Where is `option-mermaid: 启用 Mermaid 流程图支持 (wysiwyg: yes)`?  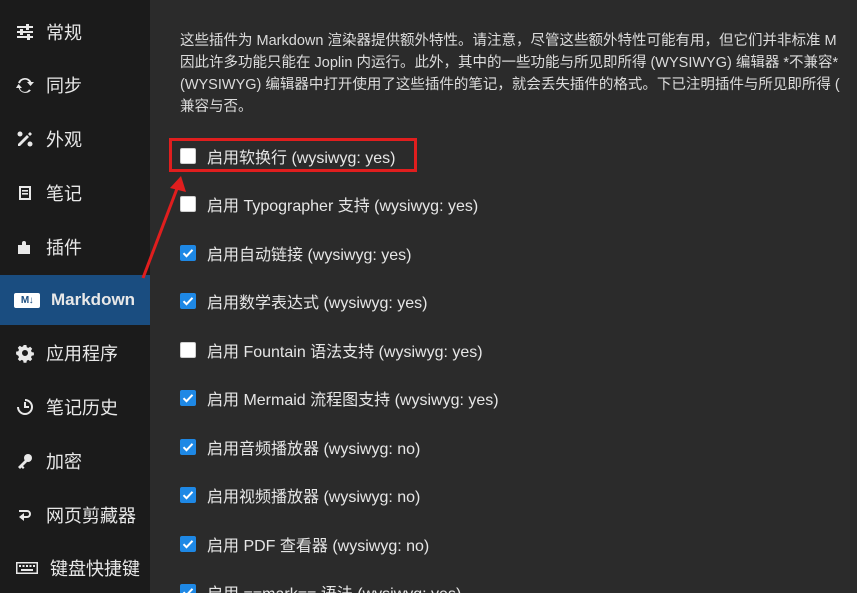
option-mermaid: 启用 Mermaid 流程图支持 (wysiwyg: yes) is located at coordinates (339, 398).